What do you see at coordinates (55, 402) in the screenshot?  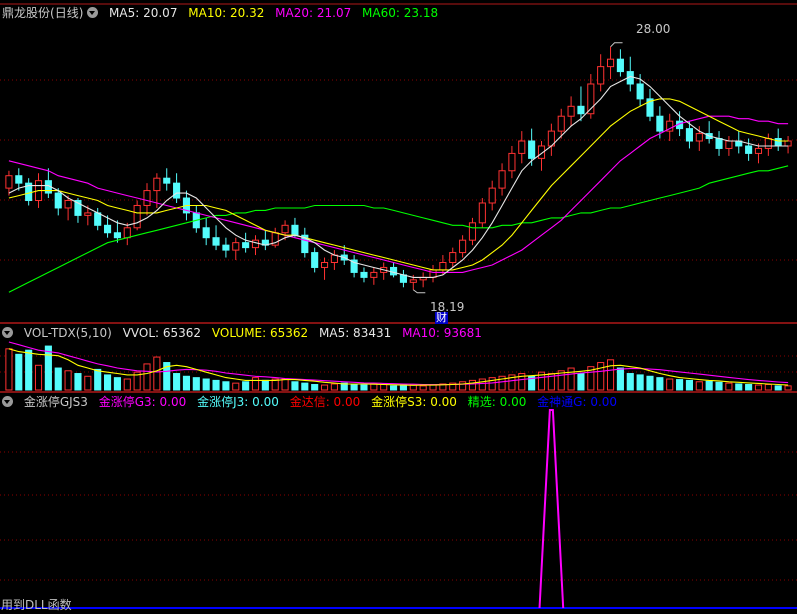 I see `sig-indicator-name: 金涨停GJS3` at bounding box center [55, 402].